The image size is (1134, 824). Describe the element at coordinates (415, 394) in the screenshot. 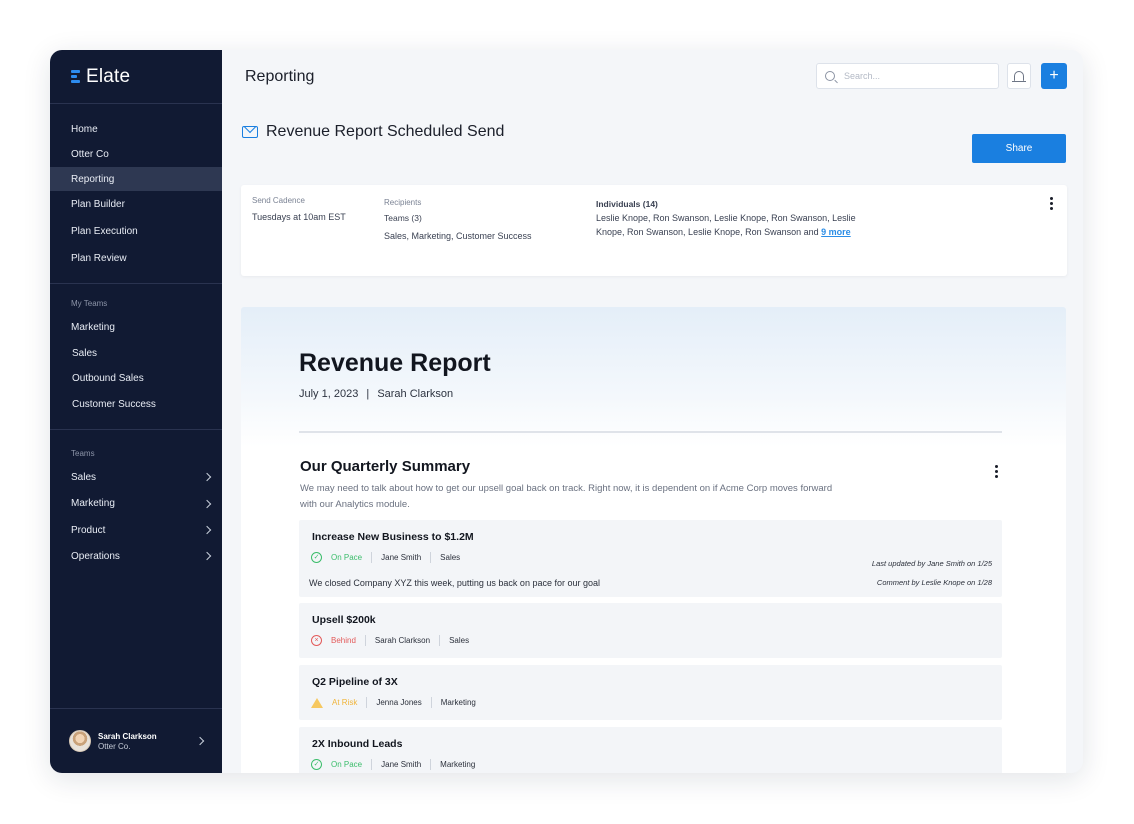

I see `report-author: Sarah Clarkson` at that location.